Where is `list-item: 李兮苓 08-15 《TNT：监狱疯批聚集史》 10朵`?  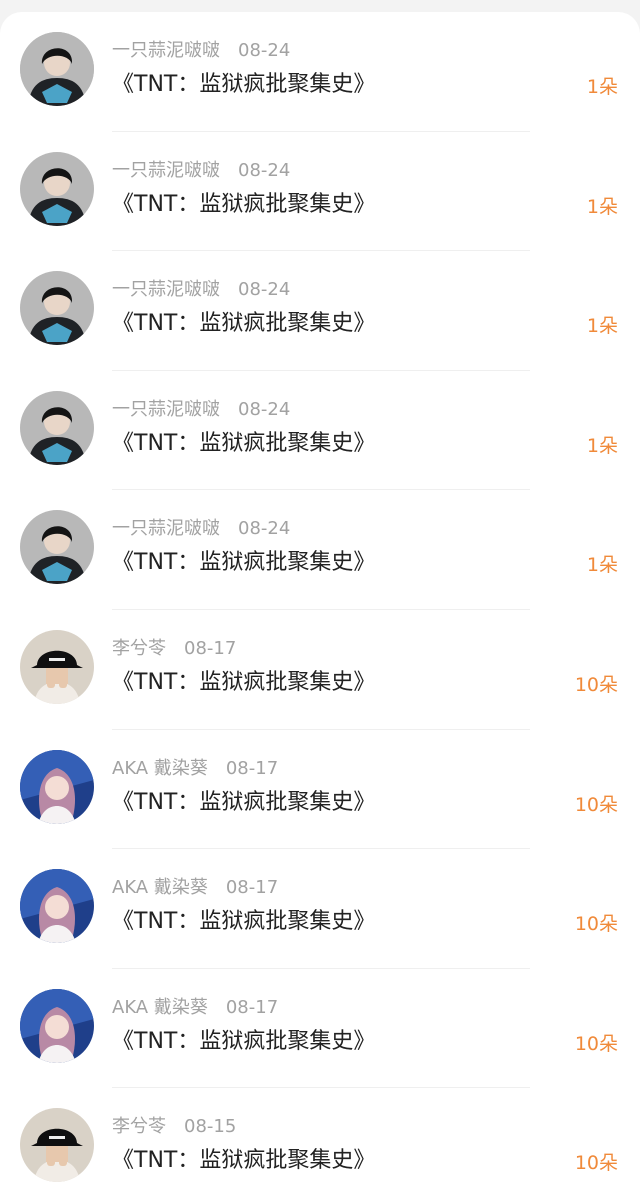 list-item: 李兮苓 08-15 《TNT：监狱疯批聚集史》 10朵 is located at coordinates (320, 1144).